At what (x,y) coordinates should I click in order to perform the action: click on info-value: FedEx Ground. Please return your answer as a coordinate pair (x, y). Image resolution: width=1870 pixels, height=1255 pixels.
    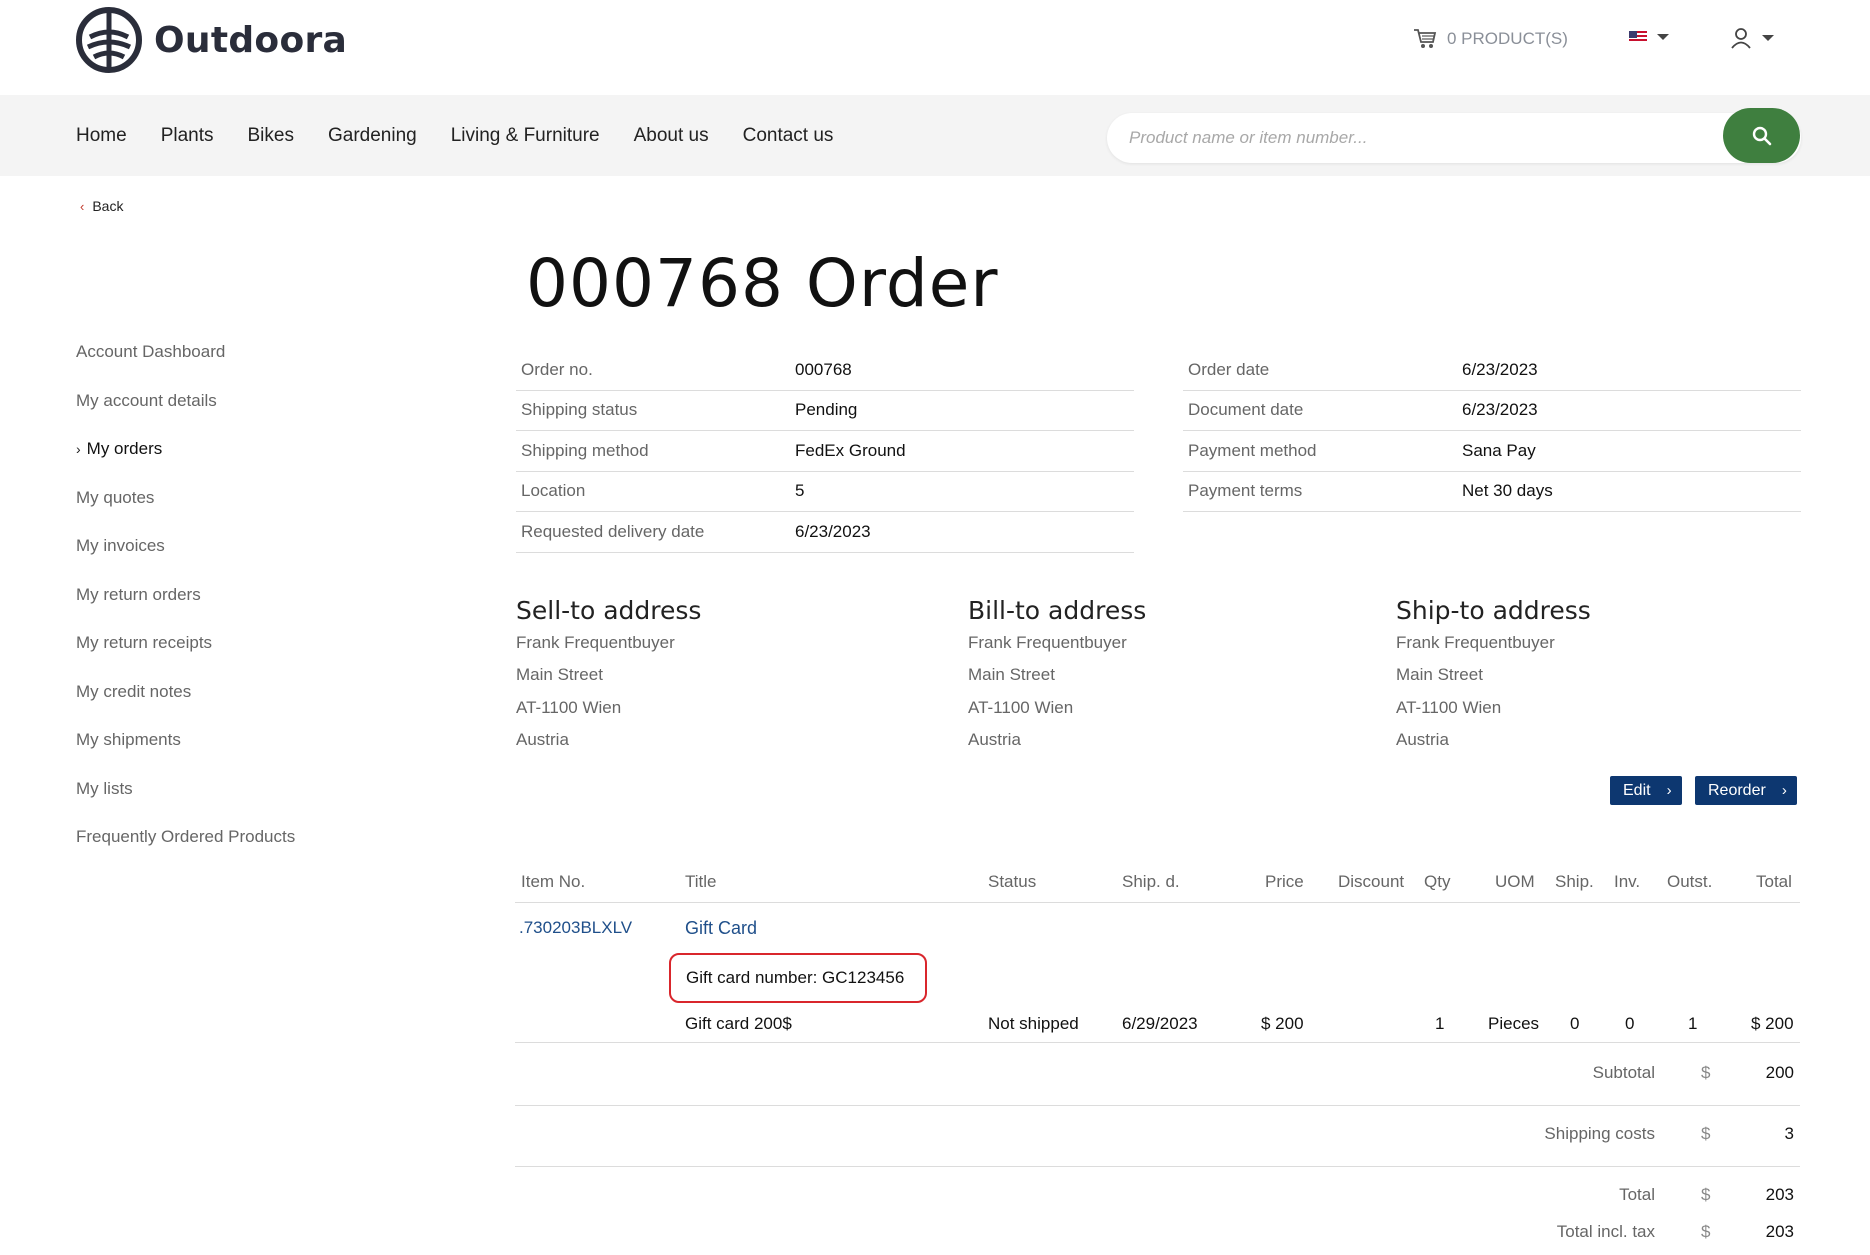
    Looking at the image, I should click on (850, 450).